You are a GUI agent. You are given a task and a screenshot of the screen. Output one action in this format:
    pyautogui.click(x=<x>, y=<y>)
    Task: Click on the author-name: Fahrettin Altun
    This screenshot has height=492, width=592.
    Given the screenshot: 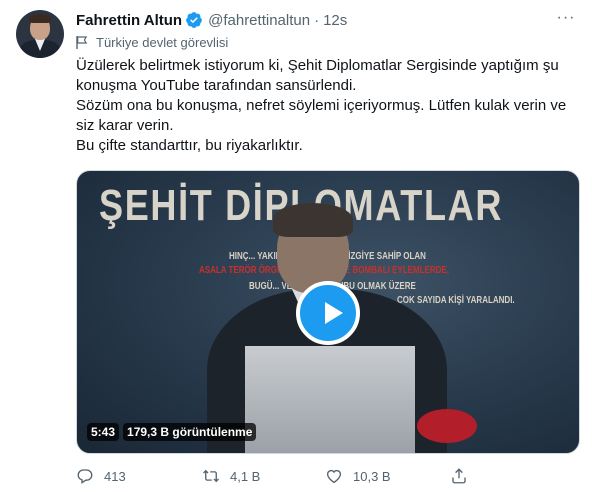 What is the action you would take?
    pyautogui.click(x=129, y=20)
    